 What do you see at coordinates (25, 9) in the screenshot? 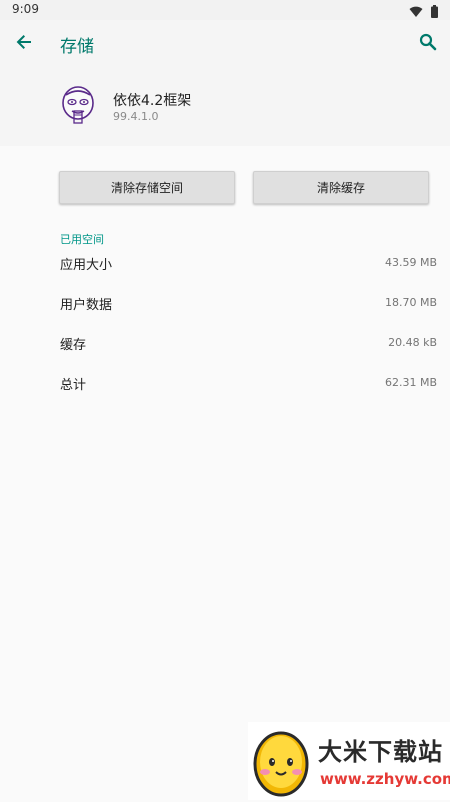
I see `status-time: 9:09` at bounding box center [25, 9].